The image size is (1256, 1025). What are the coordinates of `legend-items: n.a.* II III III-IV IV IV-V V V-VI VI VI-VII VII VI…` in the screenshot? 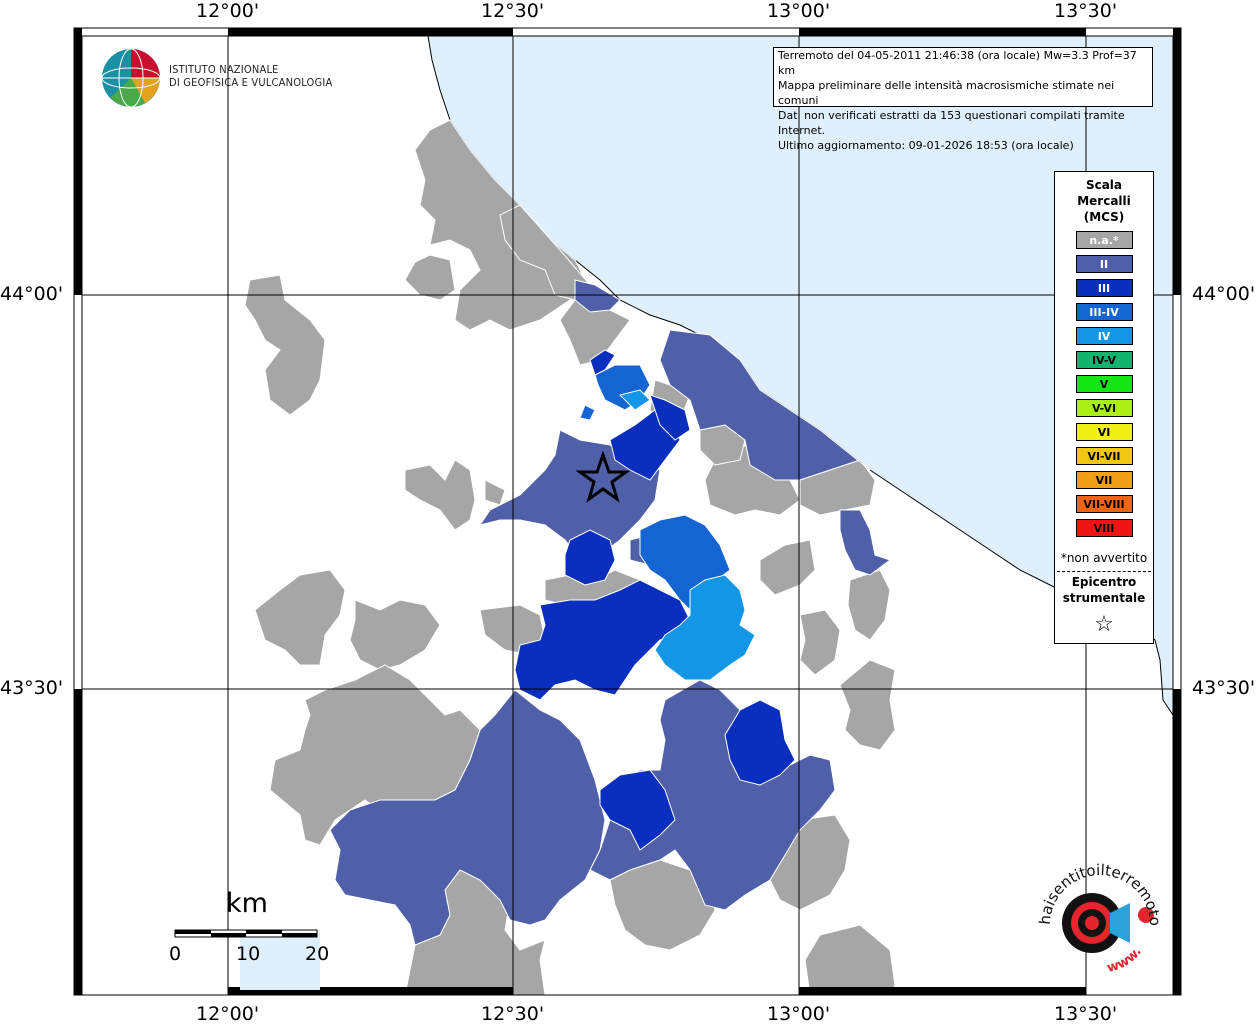 It's located at (1104, 384).